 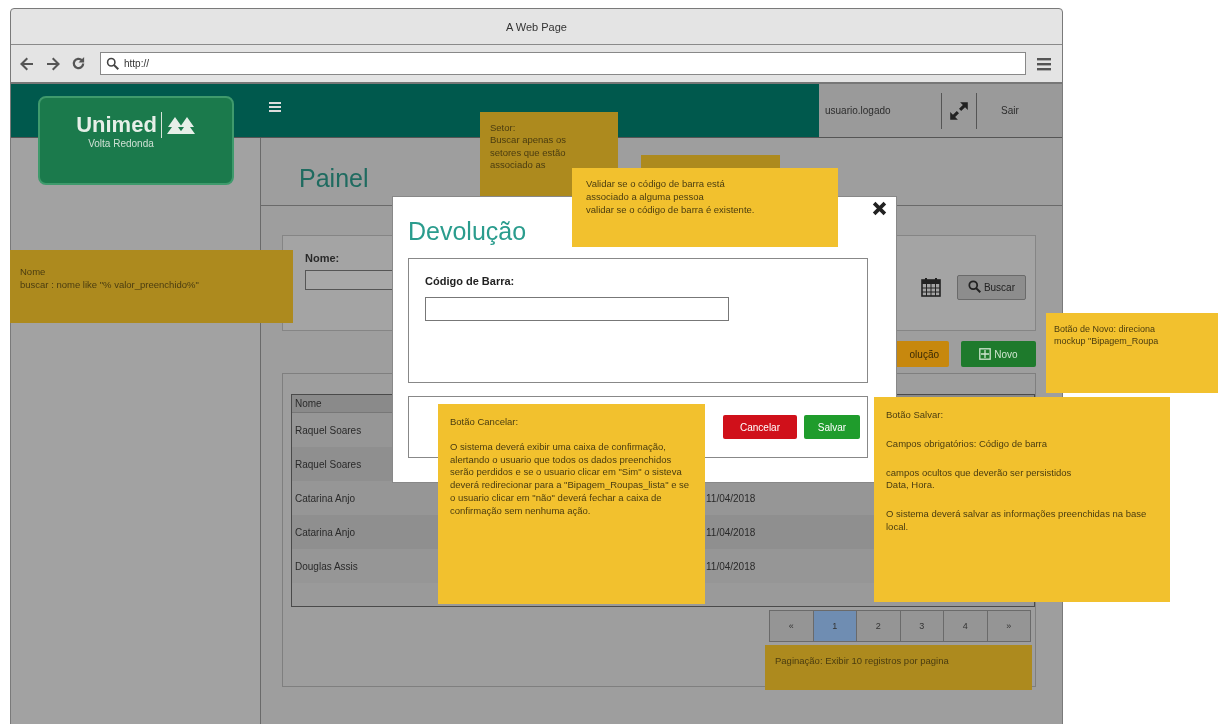 I want to click on url-text: http://, so click(x=136, y=63).